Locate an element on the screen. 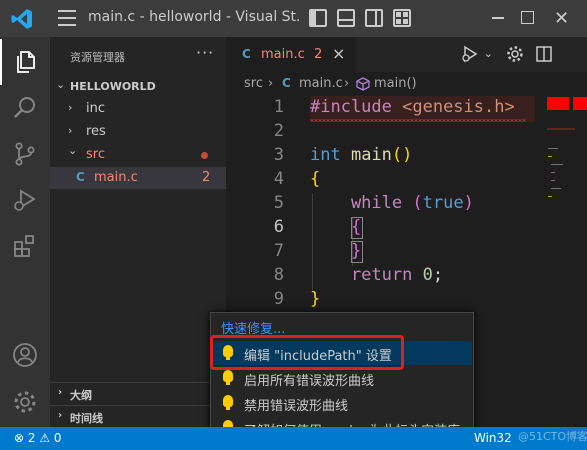 This screenshot has width=587, height=450. tab-close-button: × is located at coordinates (338, 53).